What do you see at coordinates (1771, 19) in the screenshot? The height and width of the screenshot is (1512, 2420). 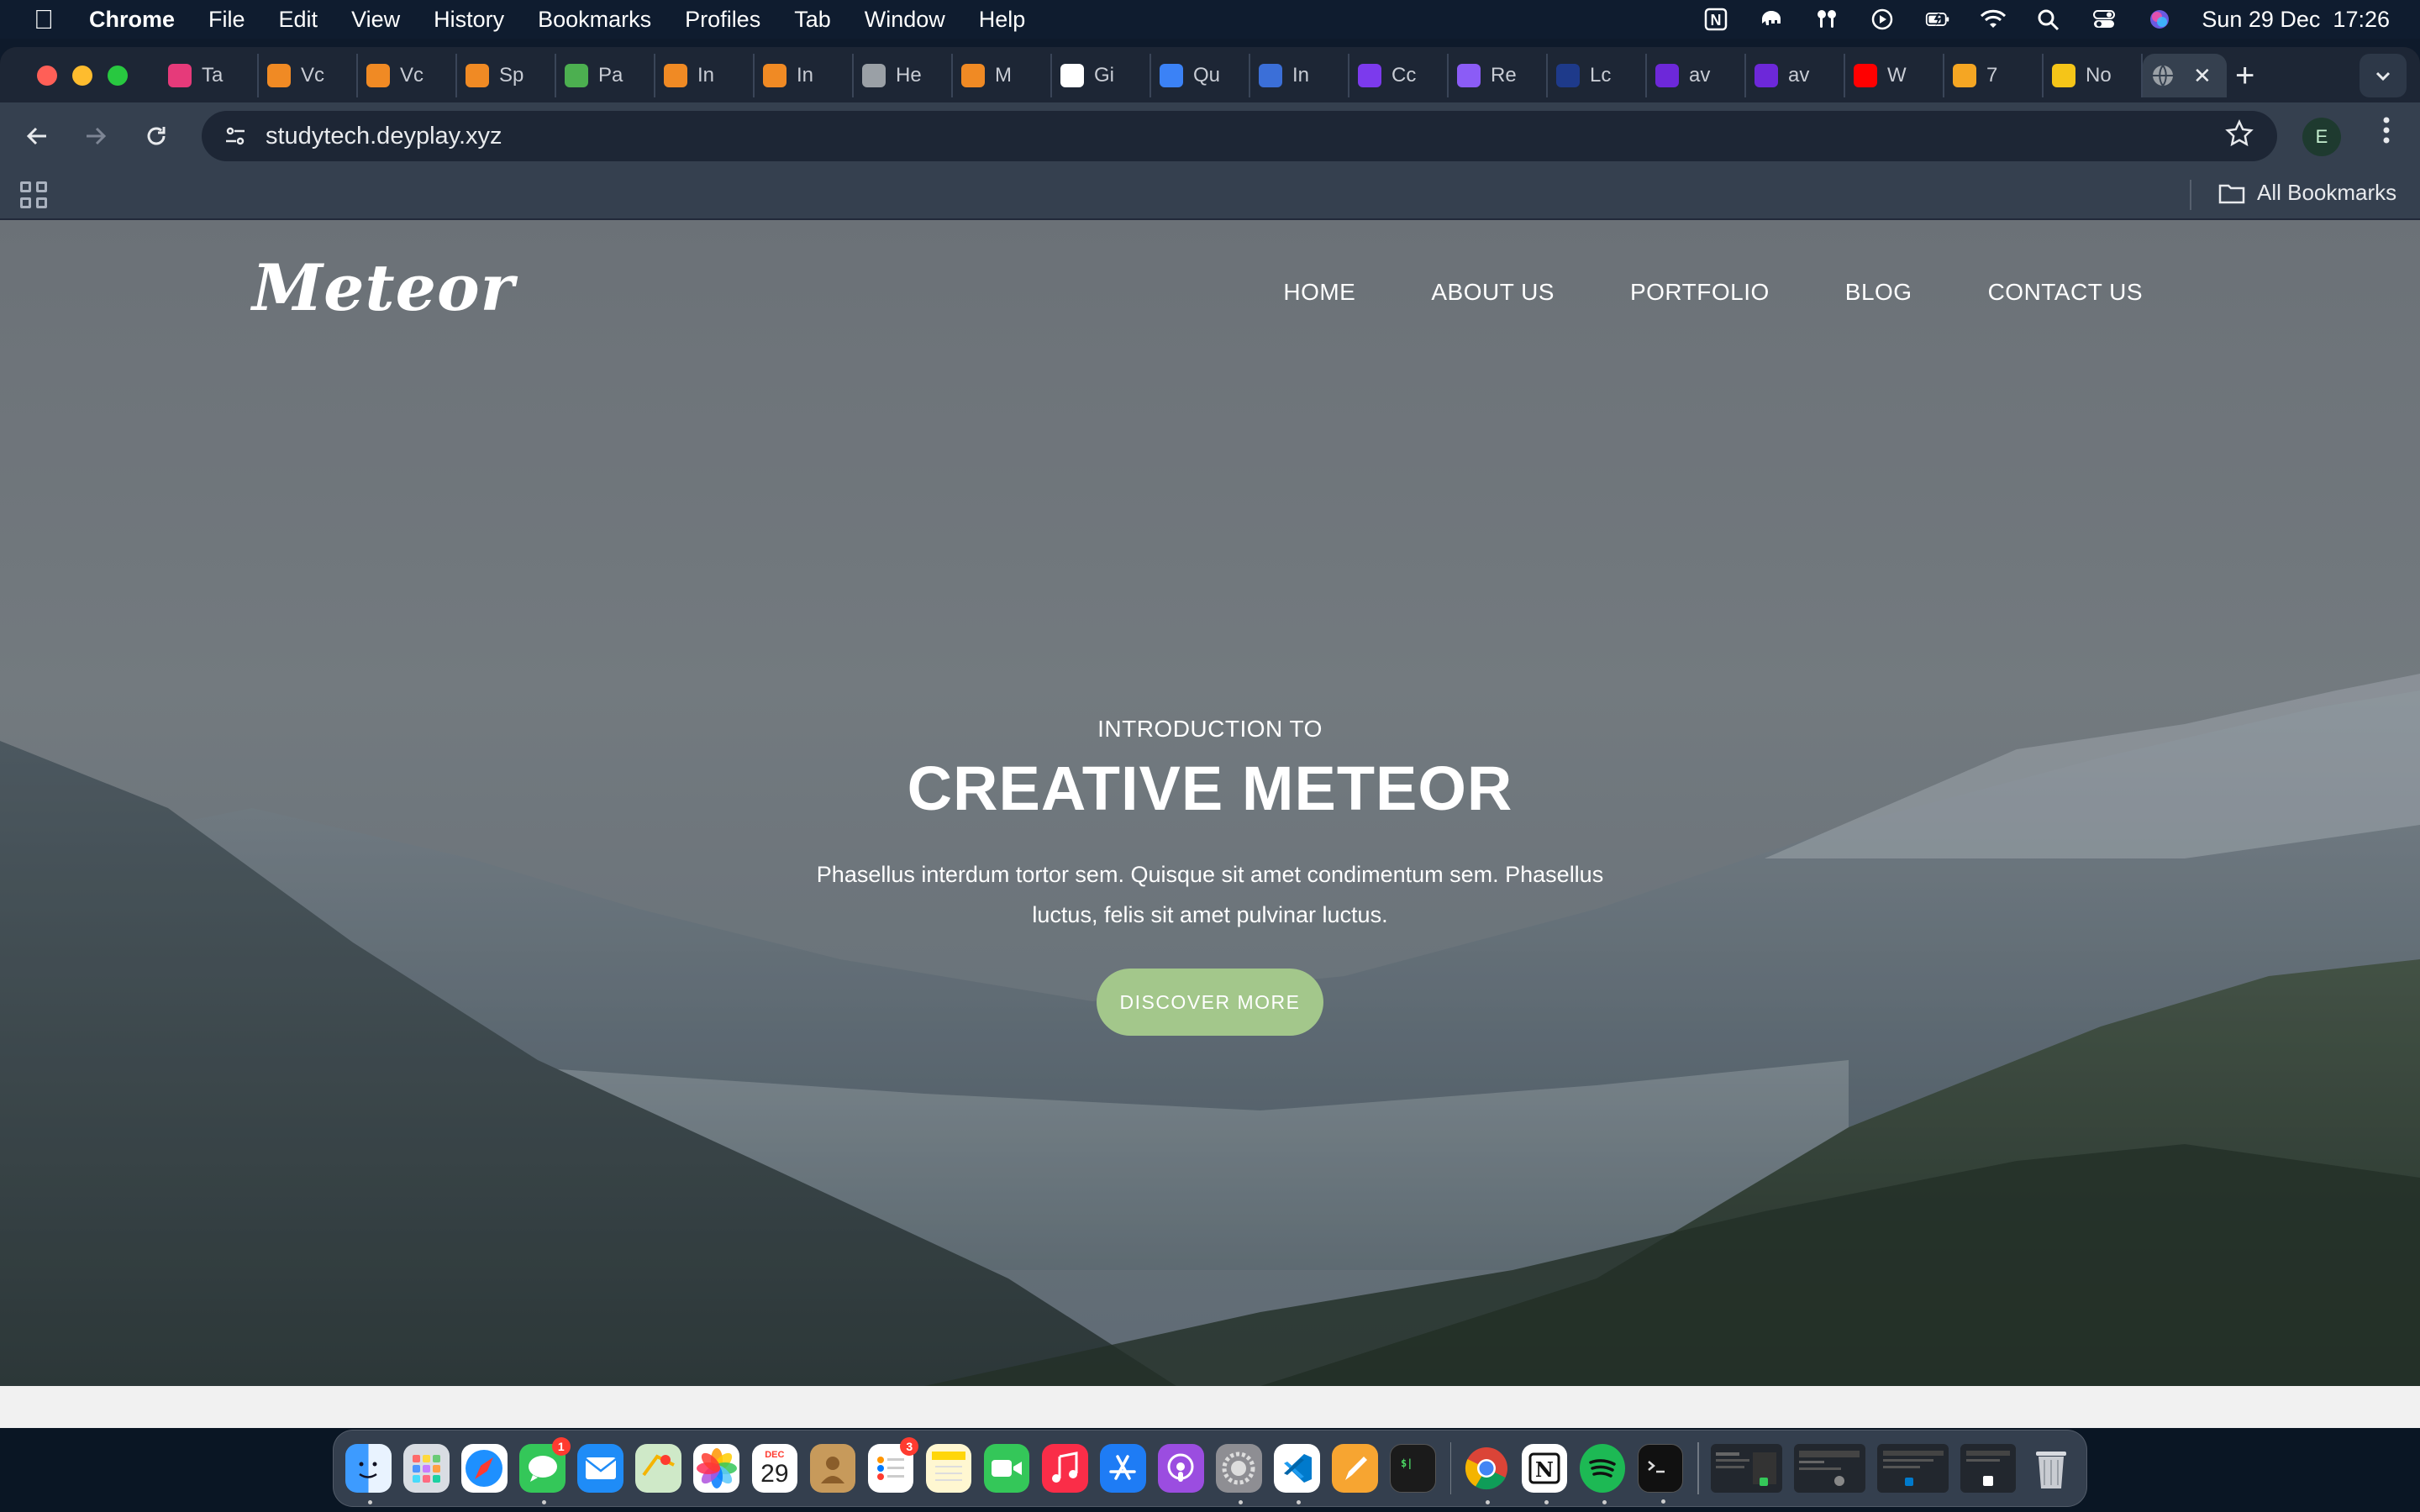 I see `elephant-status-icon` at bounding box center [1771, 19].